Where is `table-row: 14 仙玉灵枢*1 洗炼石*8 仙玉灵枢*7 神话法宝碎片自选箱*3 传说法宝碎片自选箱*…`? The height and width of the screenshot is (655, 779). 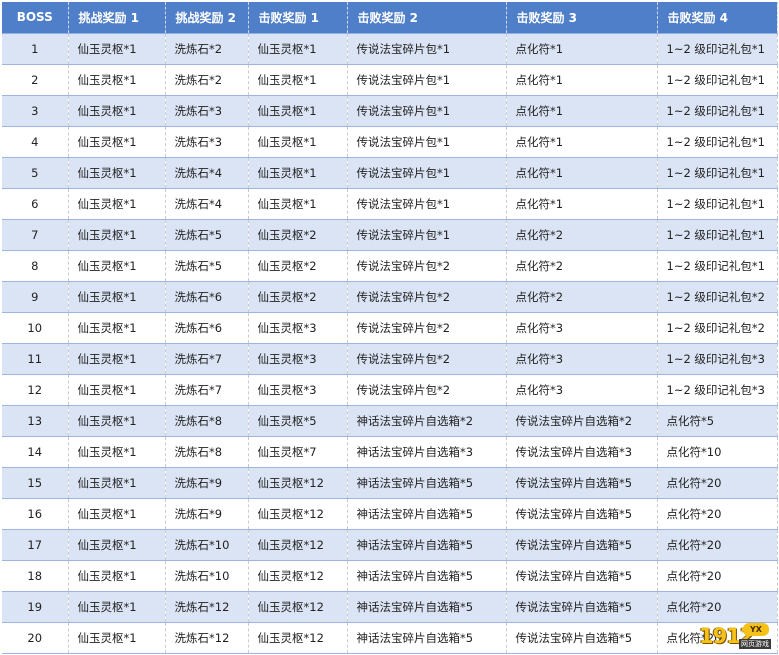
table-row: 14 仙玉灵枢*1 洗炼石*8 仙玉灵枢*7 神话法宝碎片自选箱*3 传说法宝碎片自选箱*… is located at coordinates (390, 452).